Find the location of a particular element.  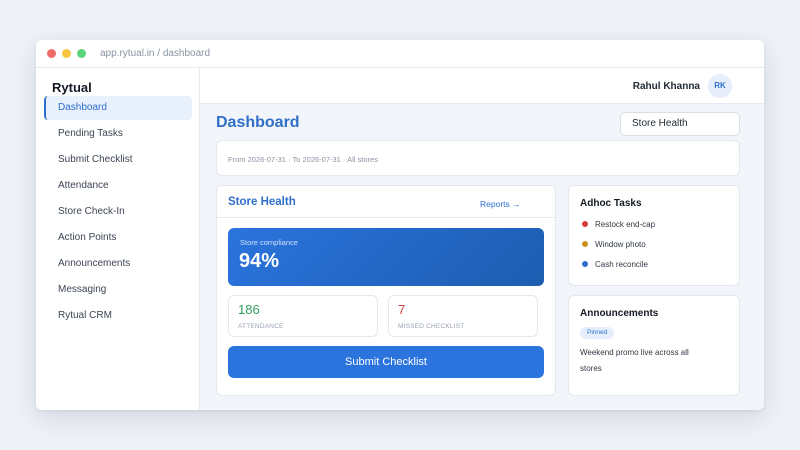

adhoc-tasks-title: Adhoc Tasks is located at coordinates (611, 203).